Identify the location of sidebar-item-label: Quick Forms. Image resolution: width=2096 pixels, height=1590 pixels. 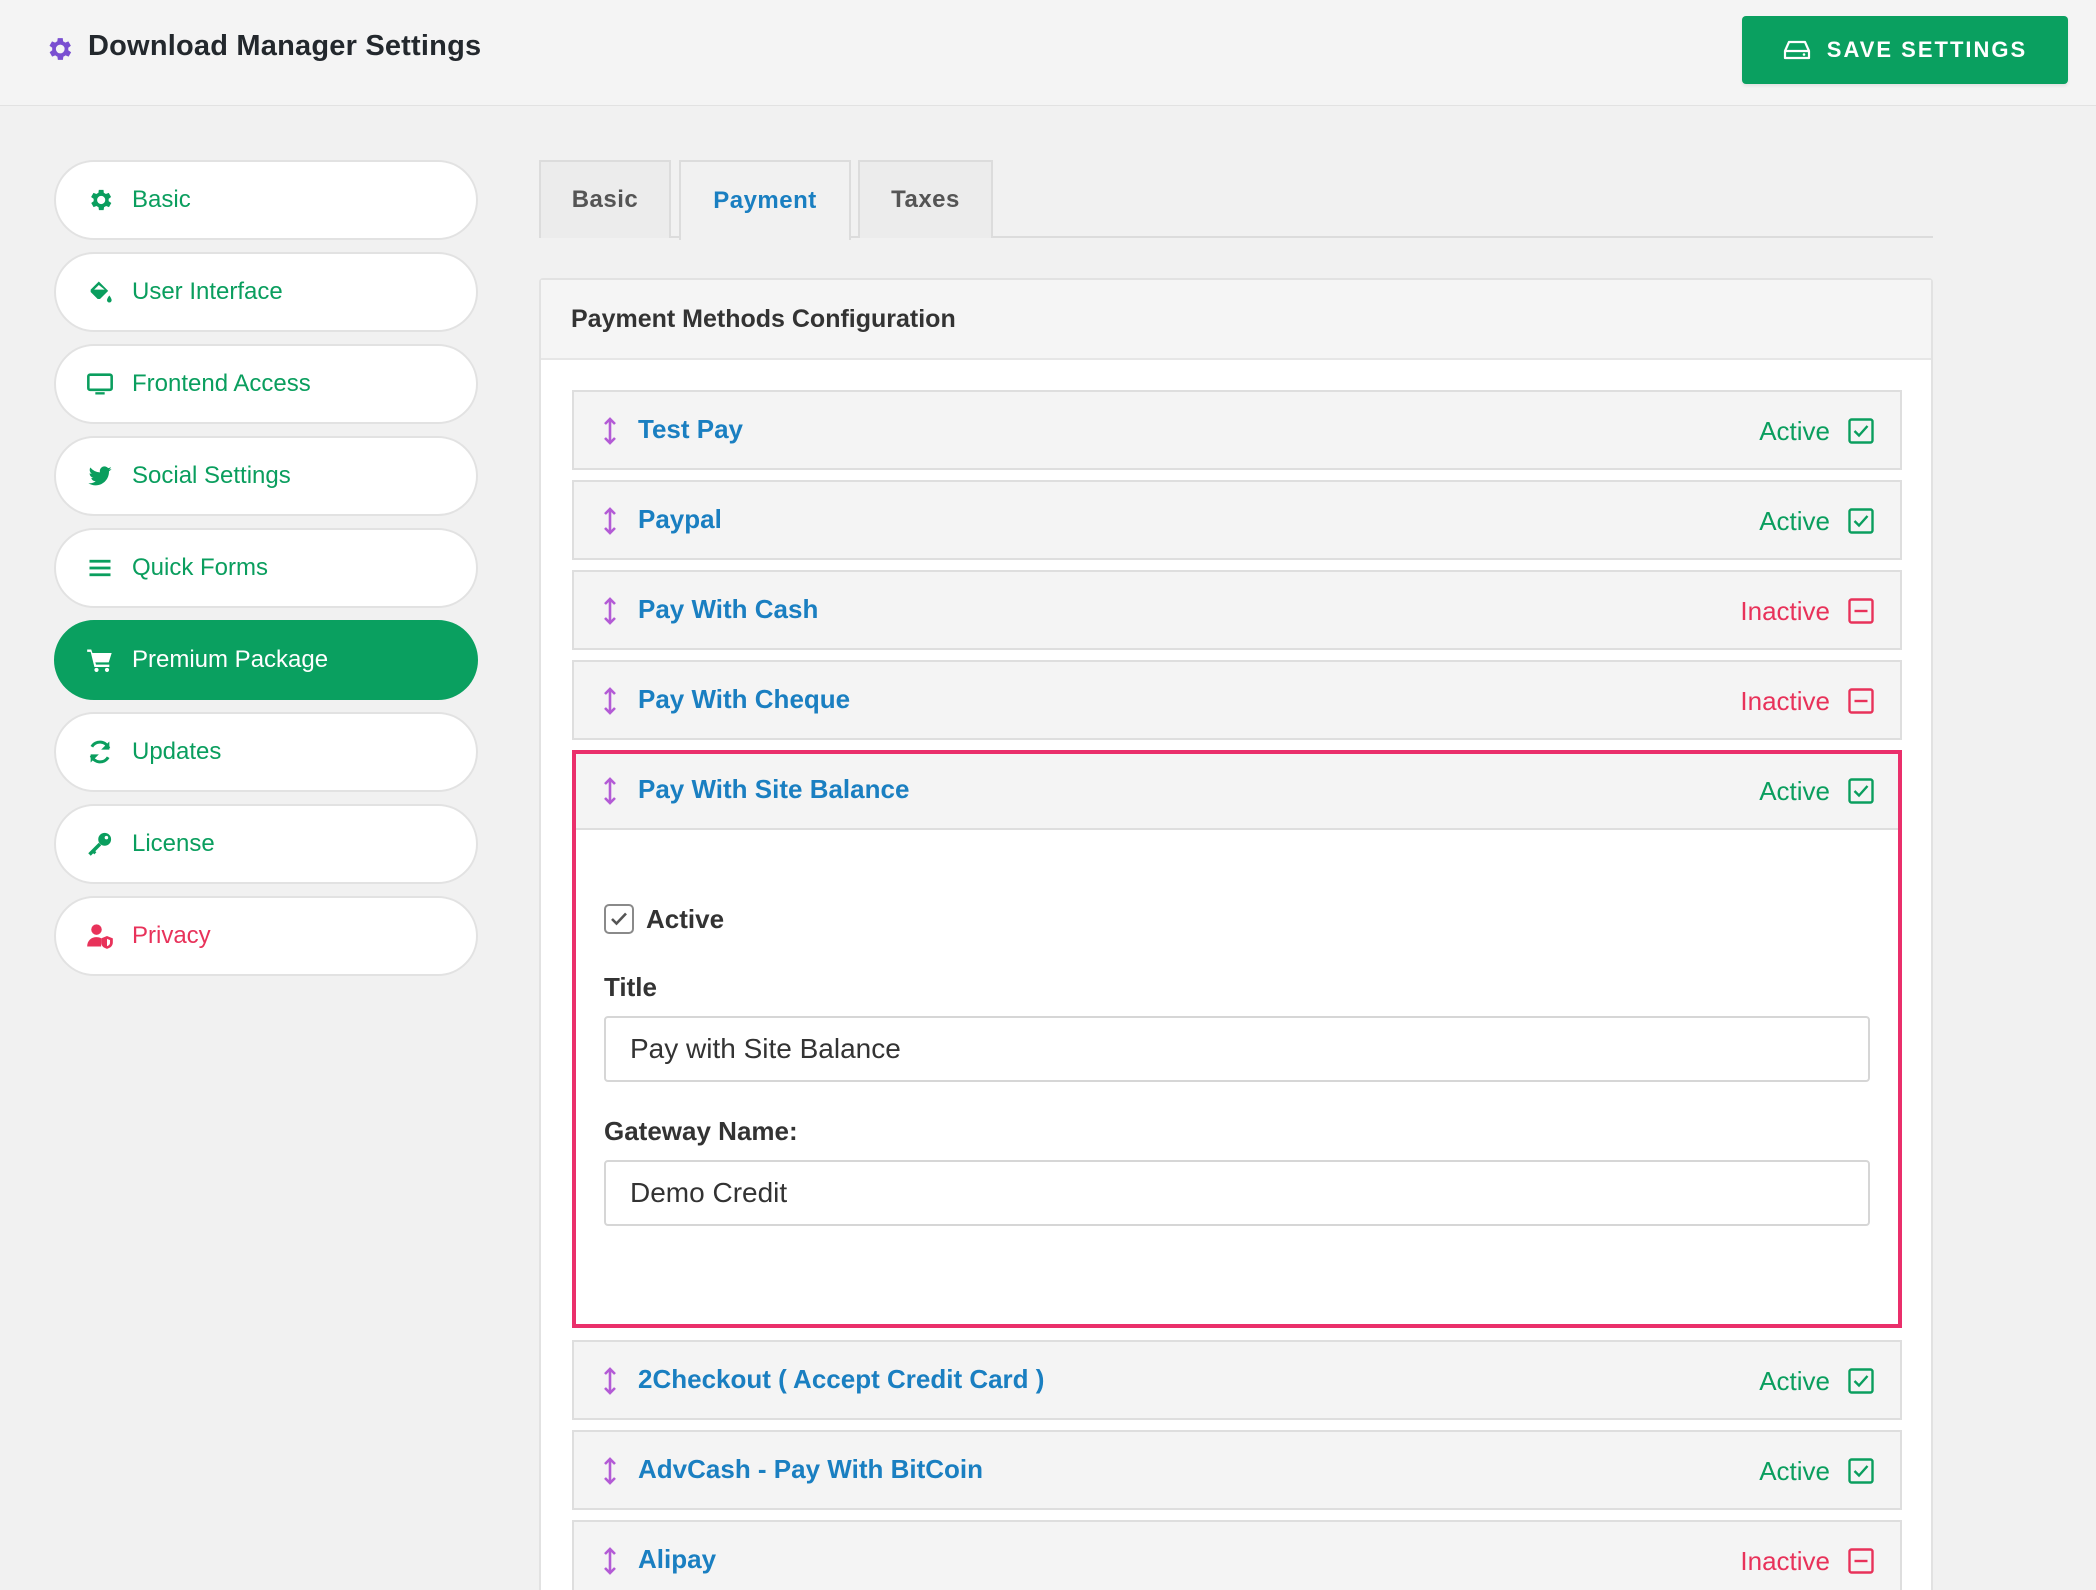
(200, 567).